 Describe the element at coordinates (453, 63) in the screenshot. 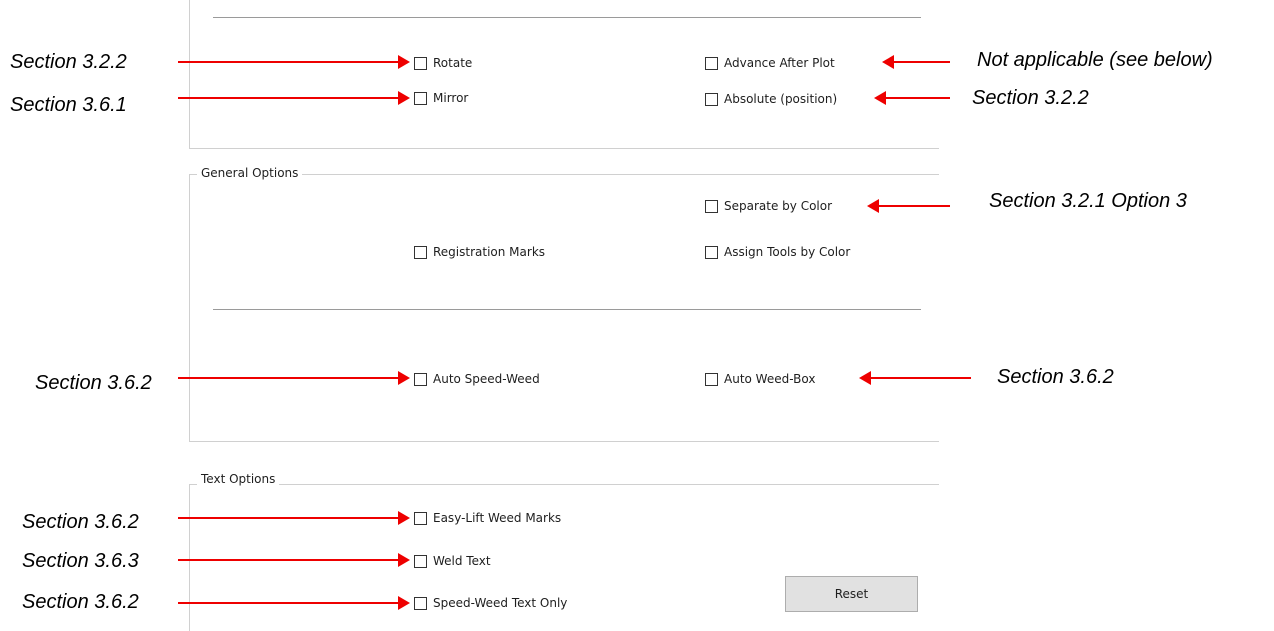

I see `rotate-label: Rotate` at that location.